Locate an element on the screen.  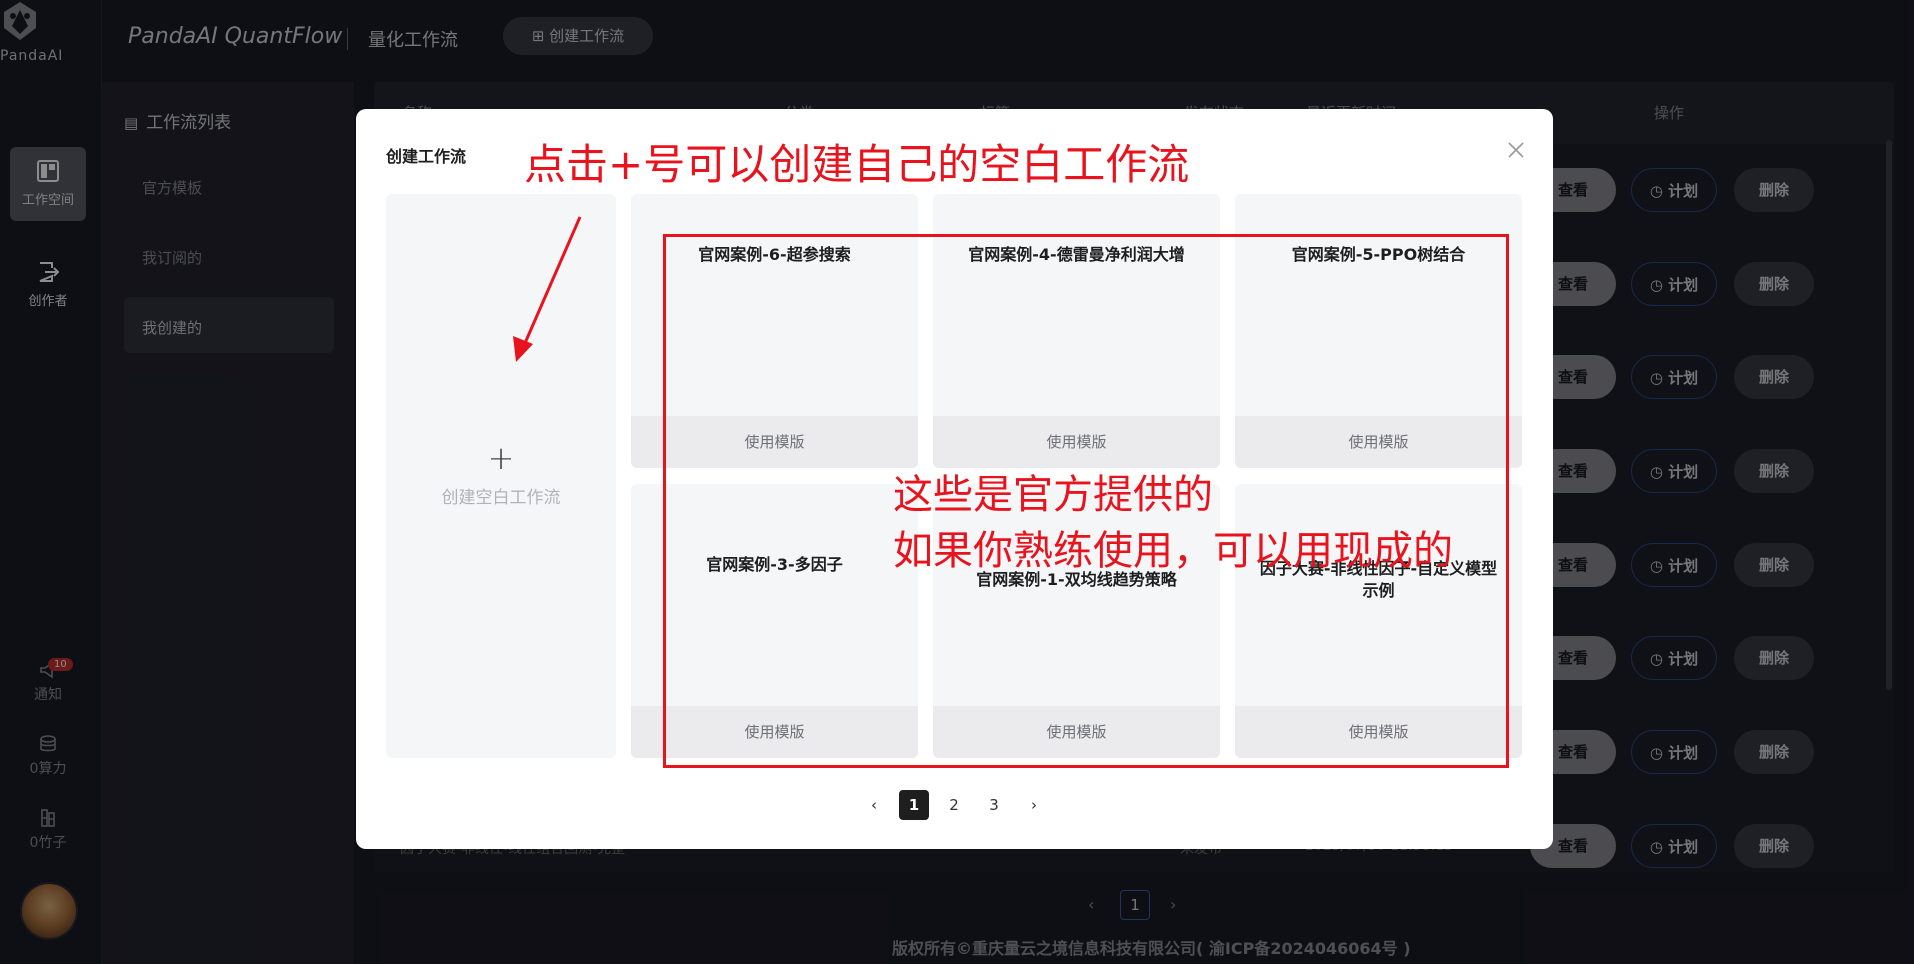
modal-title: 创建工作流 is located at coordinates (426, 156).